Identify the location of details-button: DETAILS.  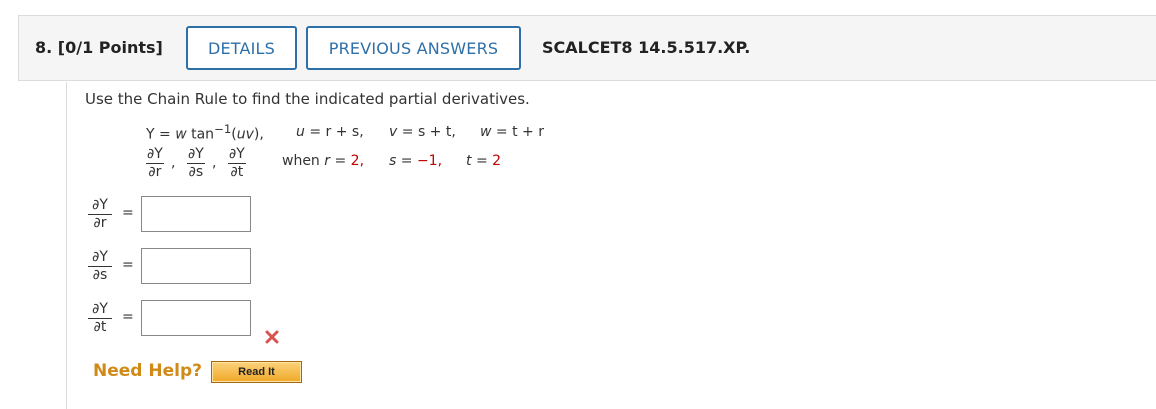
(241, 48).